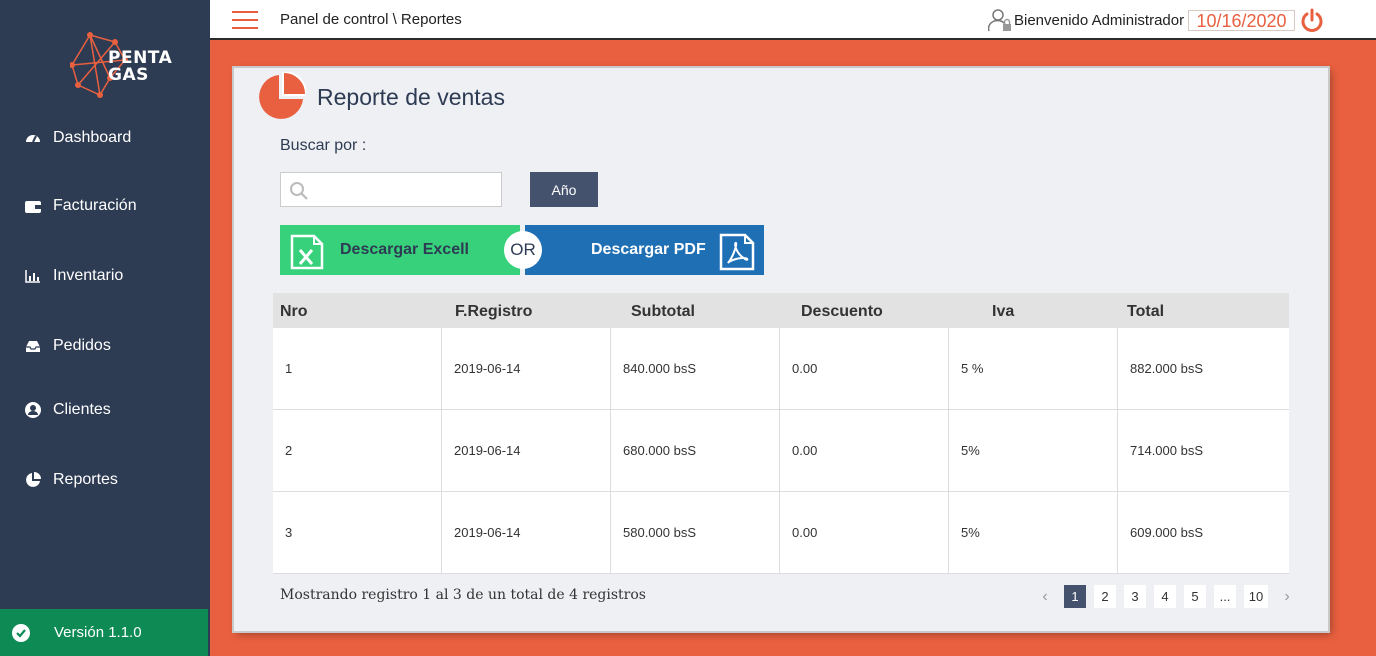 The image size is (1376, 656). I want to click on wallet-icon, so click(33, 206).